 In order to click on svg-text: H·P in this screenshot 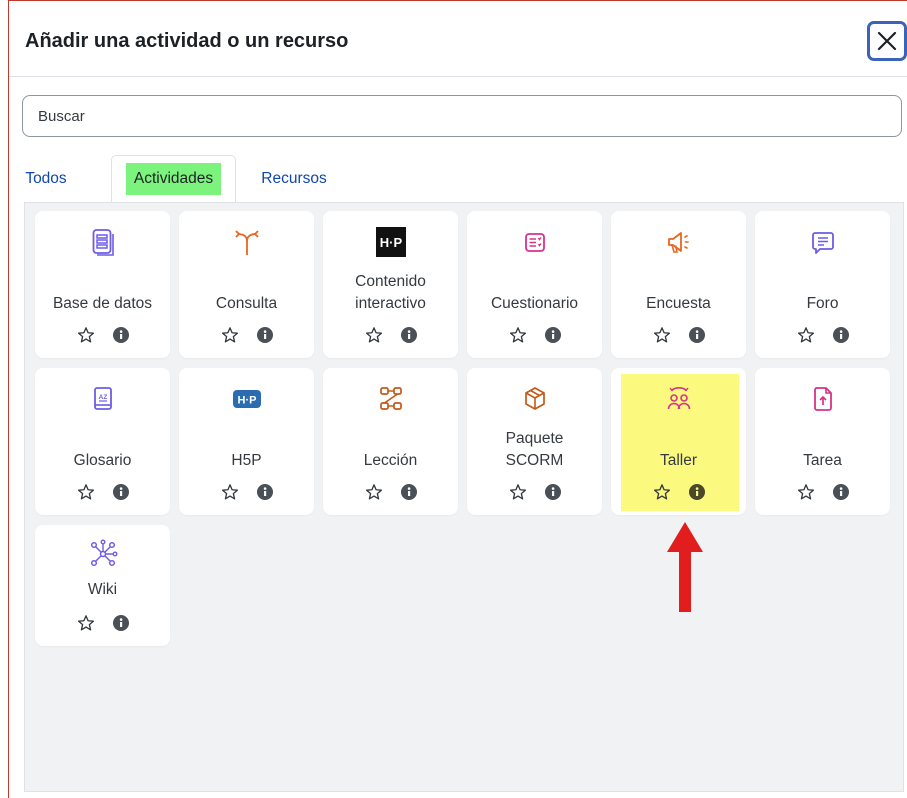, I will do `click(390, 242)`.